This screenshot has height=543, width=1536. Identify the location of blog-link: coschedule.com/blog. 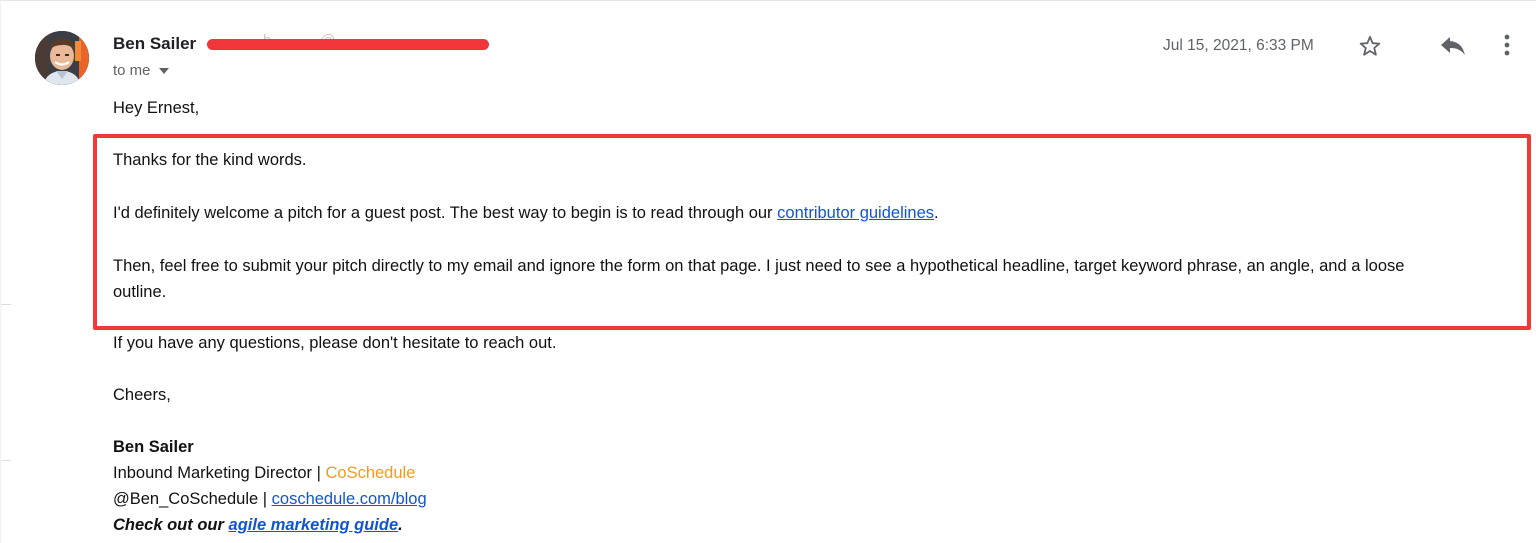
(349, 499).